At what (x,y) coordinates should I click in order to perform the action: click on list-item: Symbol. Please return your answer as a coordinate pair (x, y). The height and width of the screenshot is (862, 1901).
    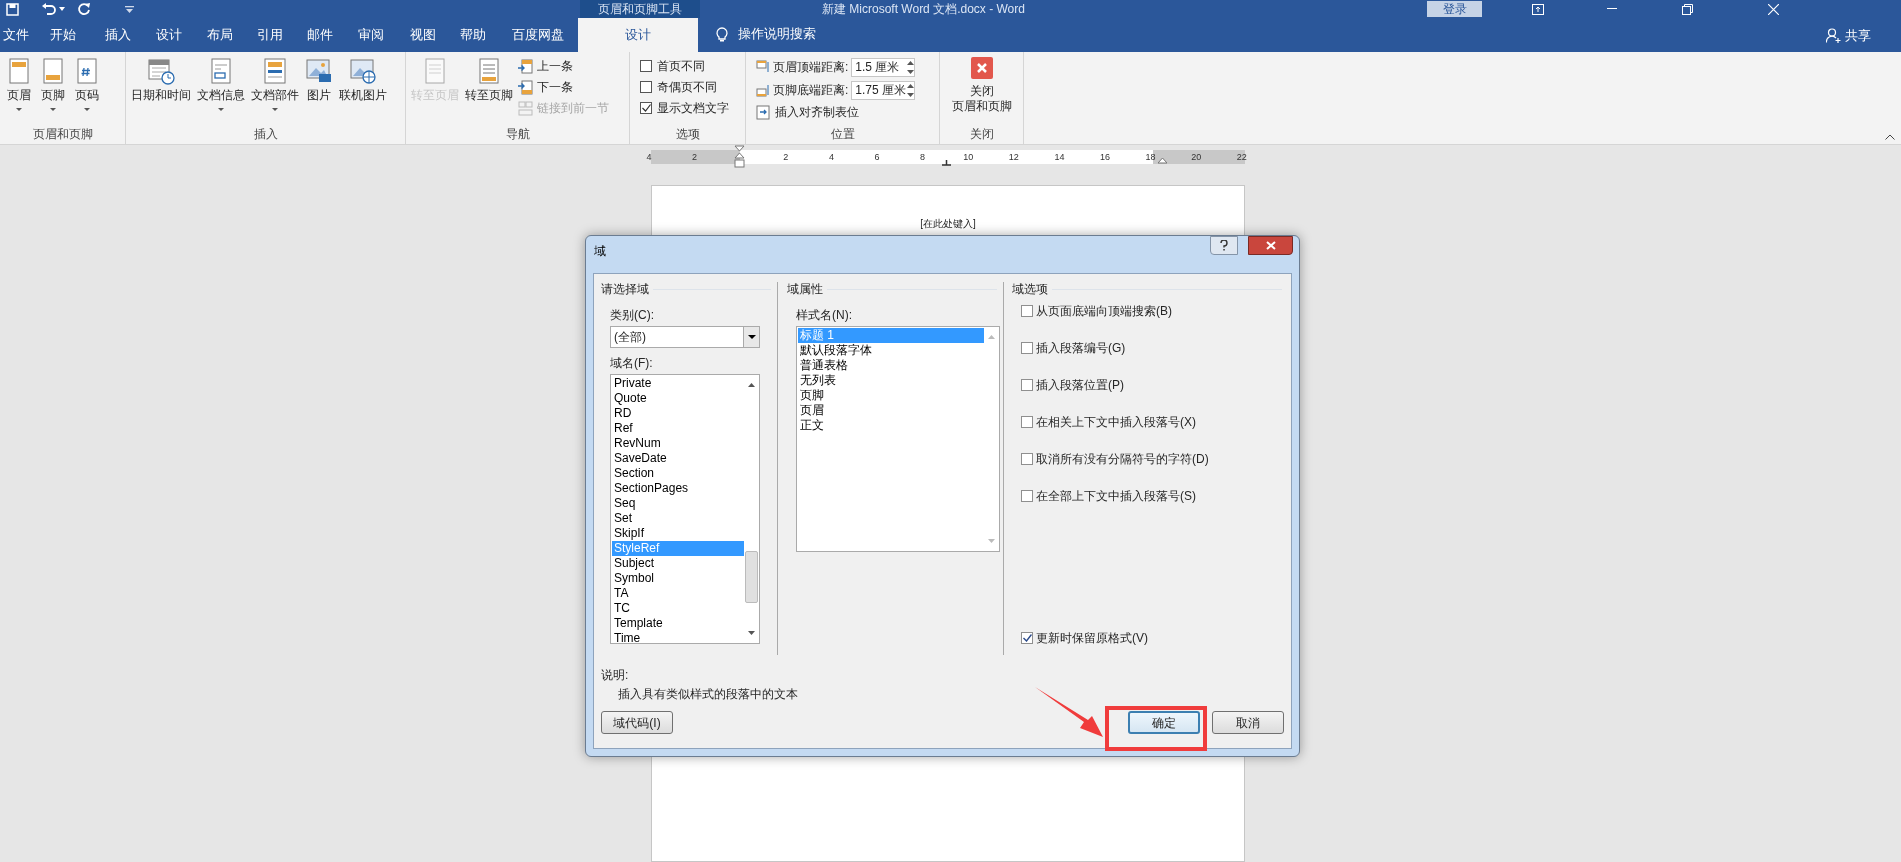
    Looking at the image, I should click on (678, 578).